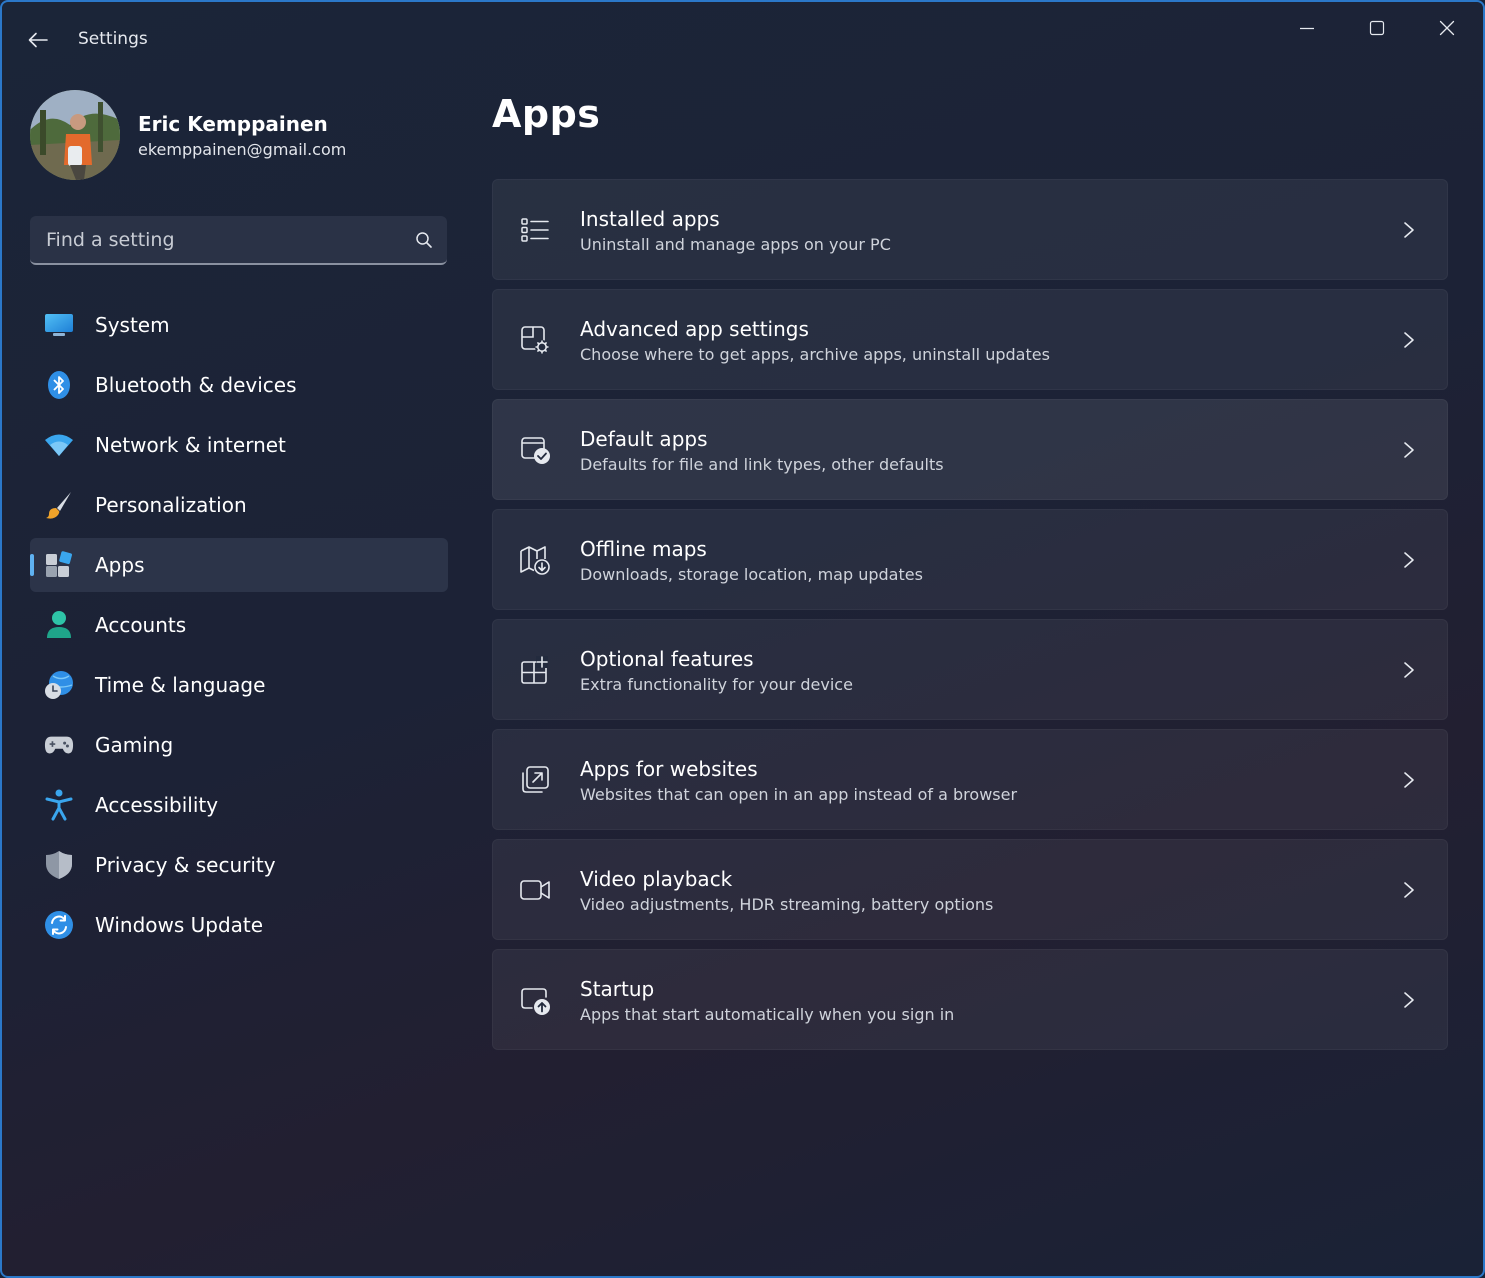 The width and height of the screenshot is (1485, 1278). Describe the element at coordinates (132, 325) in the screenshot. I see `sidebar-item-label: System` at that location.